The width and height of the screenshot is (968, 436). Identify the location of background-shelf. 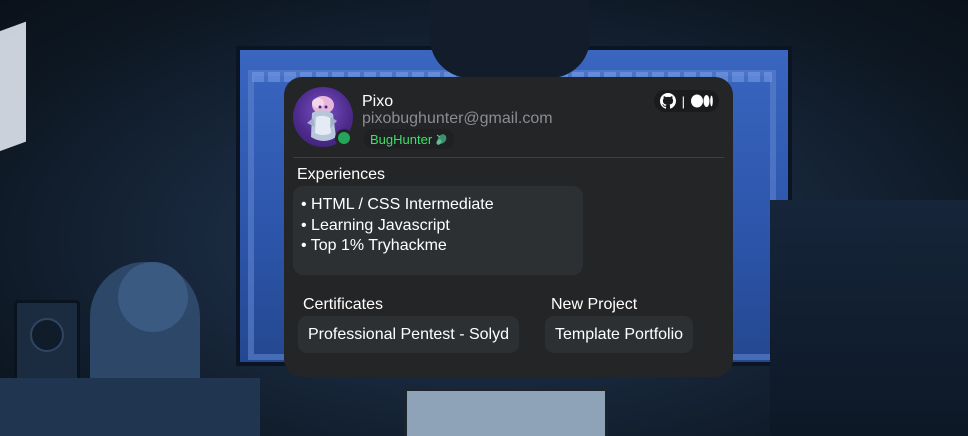
(869, 318).